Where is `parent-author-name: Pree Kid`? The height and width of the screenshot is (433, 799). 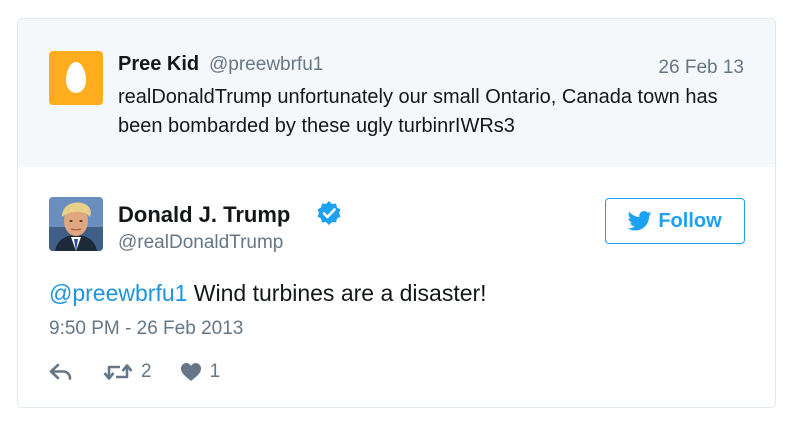
parent-author-name: Pree Kid is located at coordinates (158, 64).